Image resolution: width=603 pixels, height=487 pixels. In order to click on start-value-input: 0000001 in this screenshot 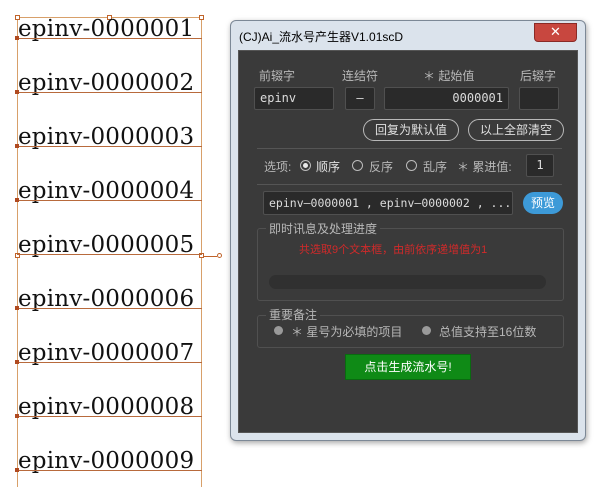, I will do `click(446, 98)`.